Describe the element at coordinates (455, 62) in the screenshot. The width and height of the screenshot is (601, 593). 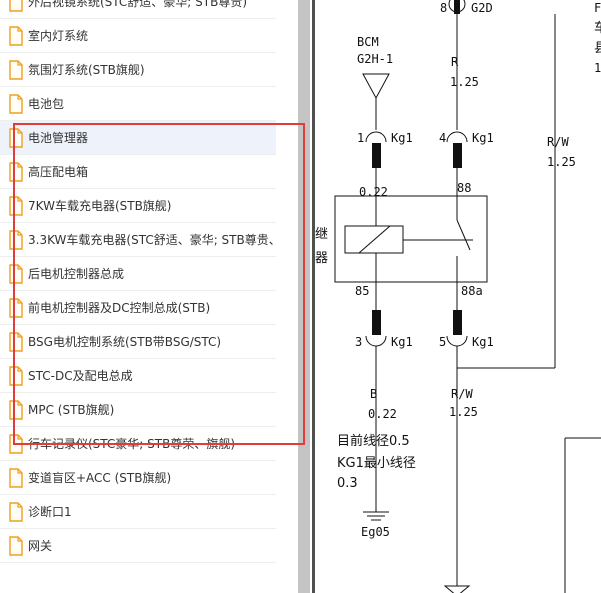
I see `wire-r-label: R` at that location.